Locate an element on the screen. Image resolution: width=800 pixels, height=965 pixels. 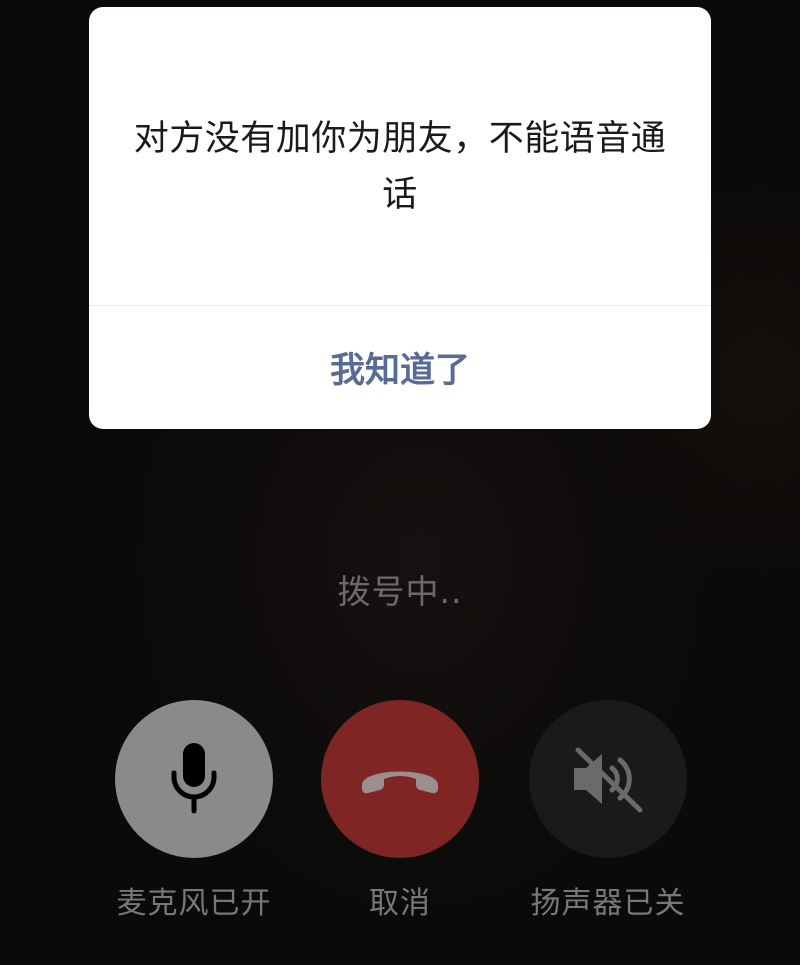
mic-control: 麦克风已开 is located at coordinates (194, 811).